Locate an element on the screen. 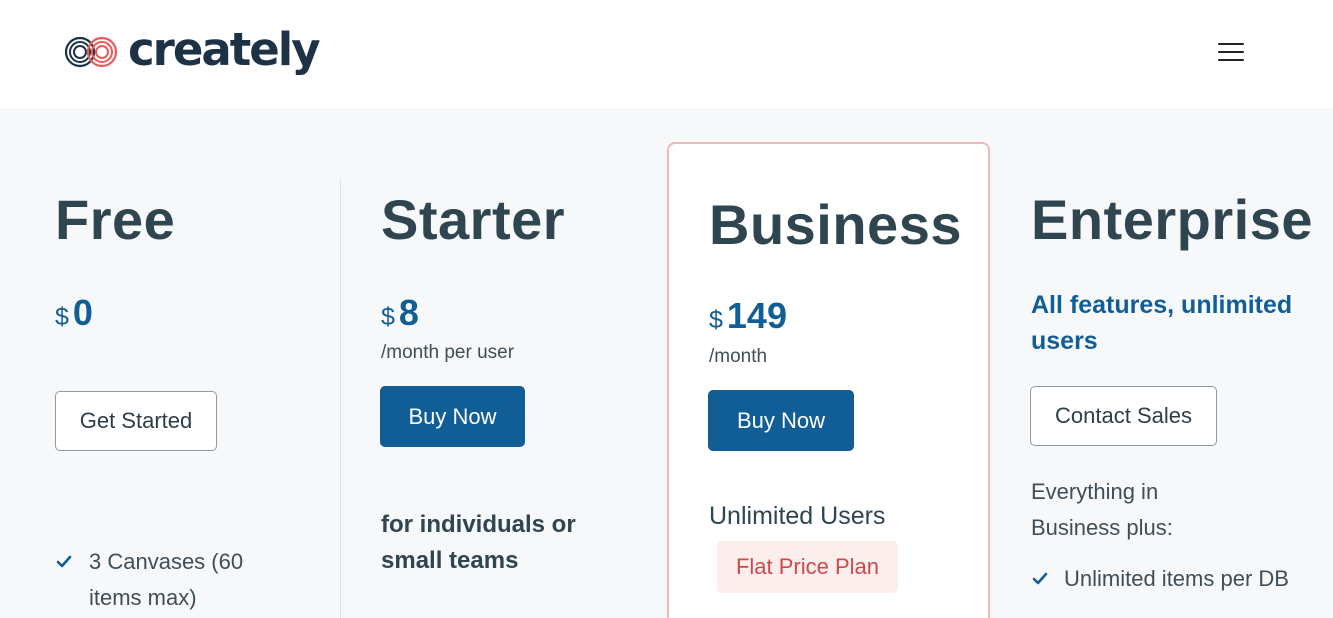 This screenshot has height=618, width=1333. creately-logo-icon is located at coordinates (91, 52).